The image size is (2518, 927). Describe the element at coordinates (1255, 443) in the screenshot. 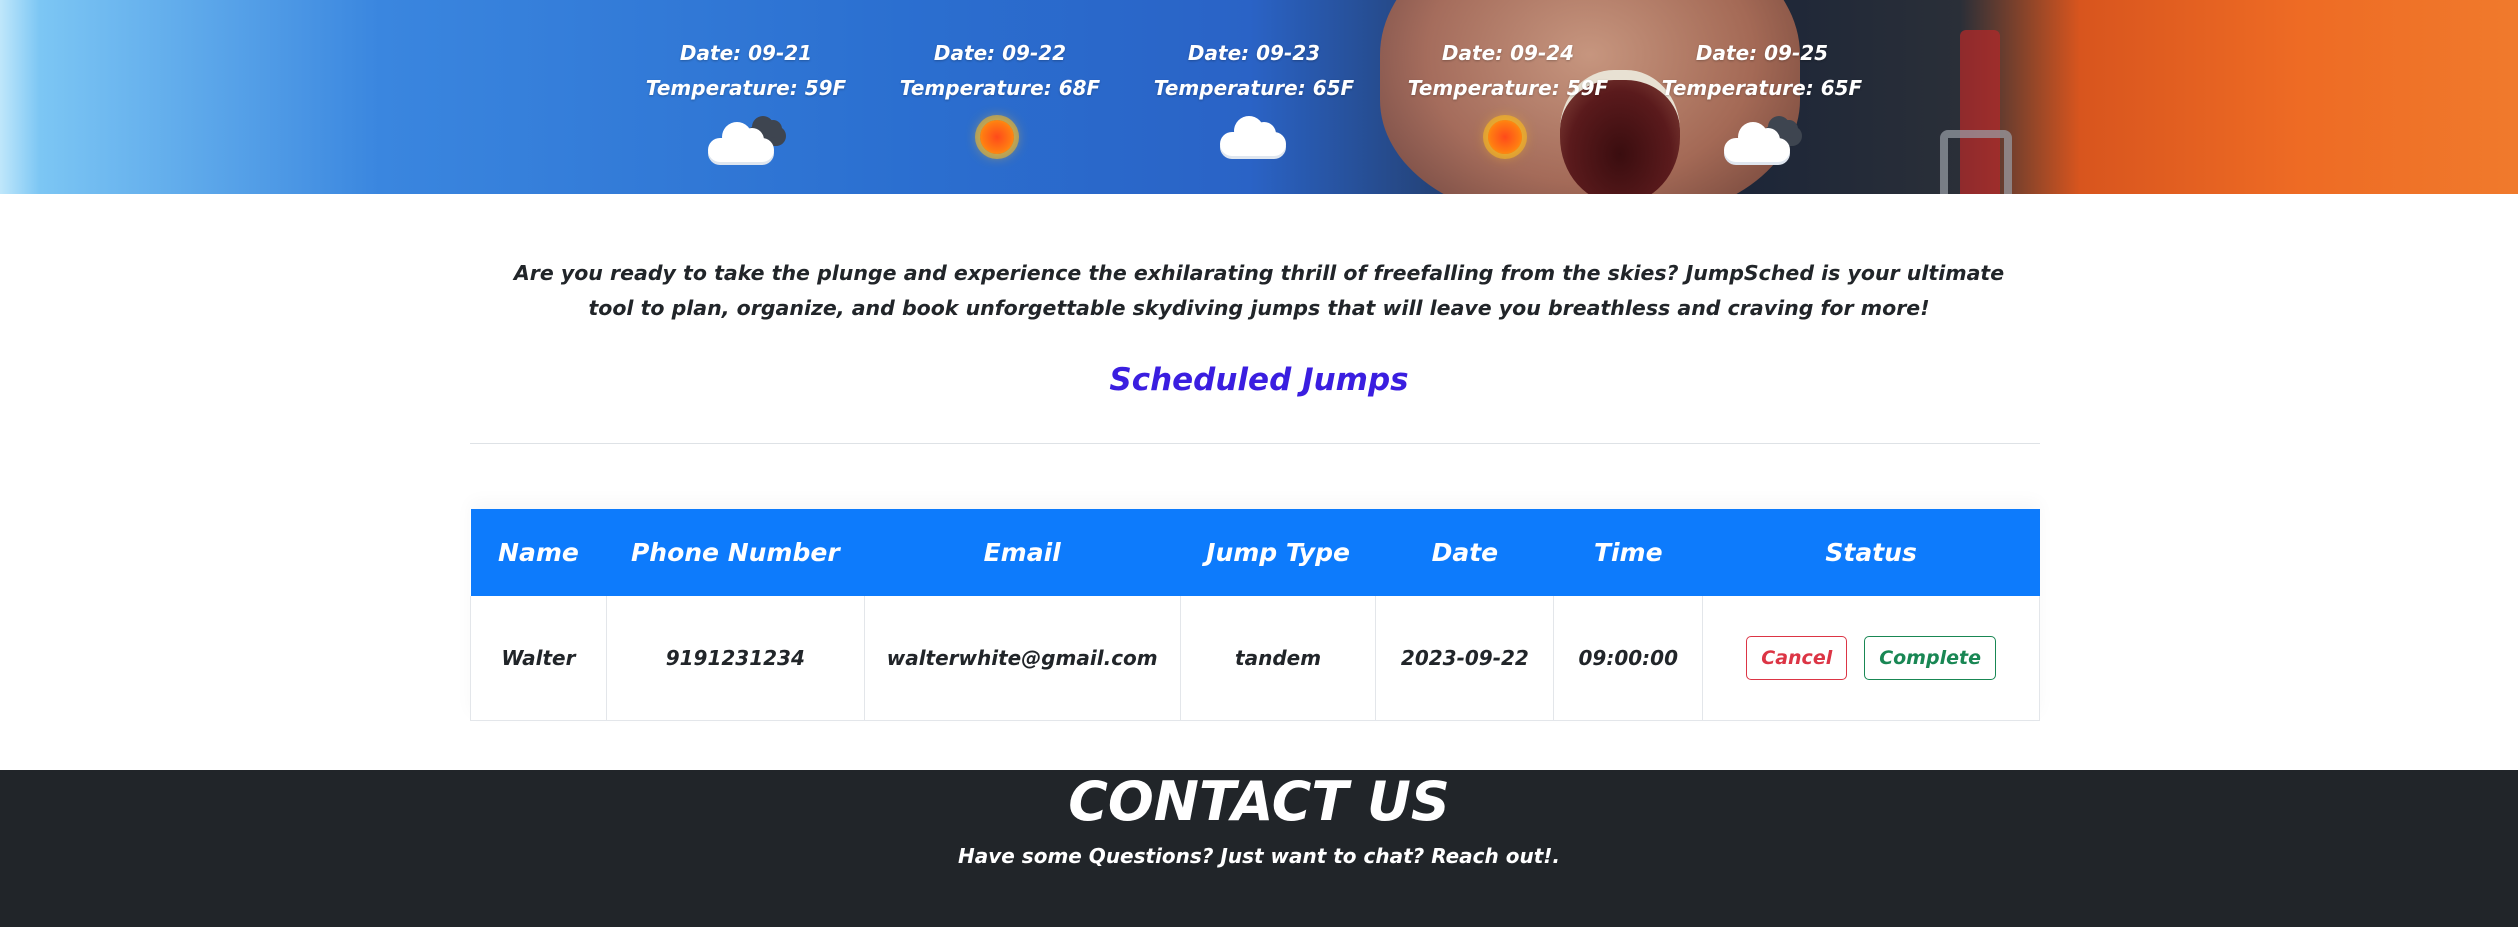

I see `divider` at that location.